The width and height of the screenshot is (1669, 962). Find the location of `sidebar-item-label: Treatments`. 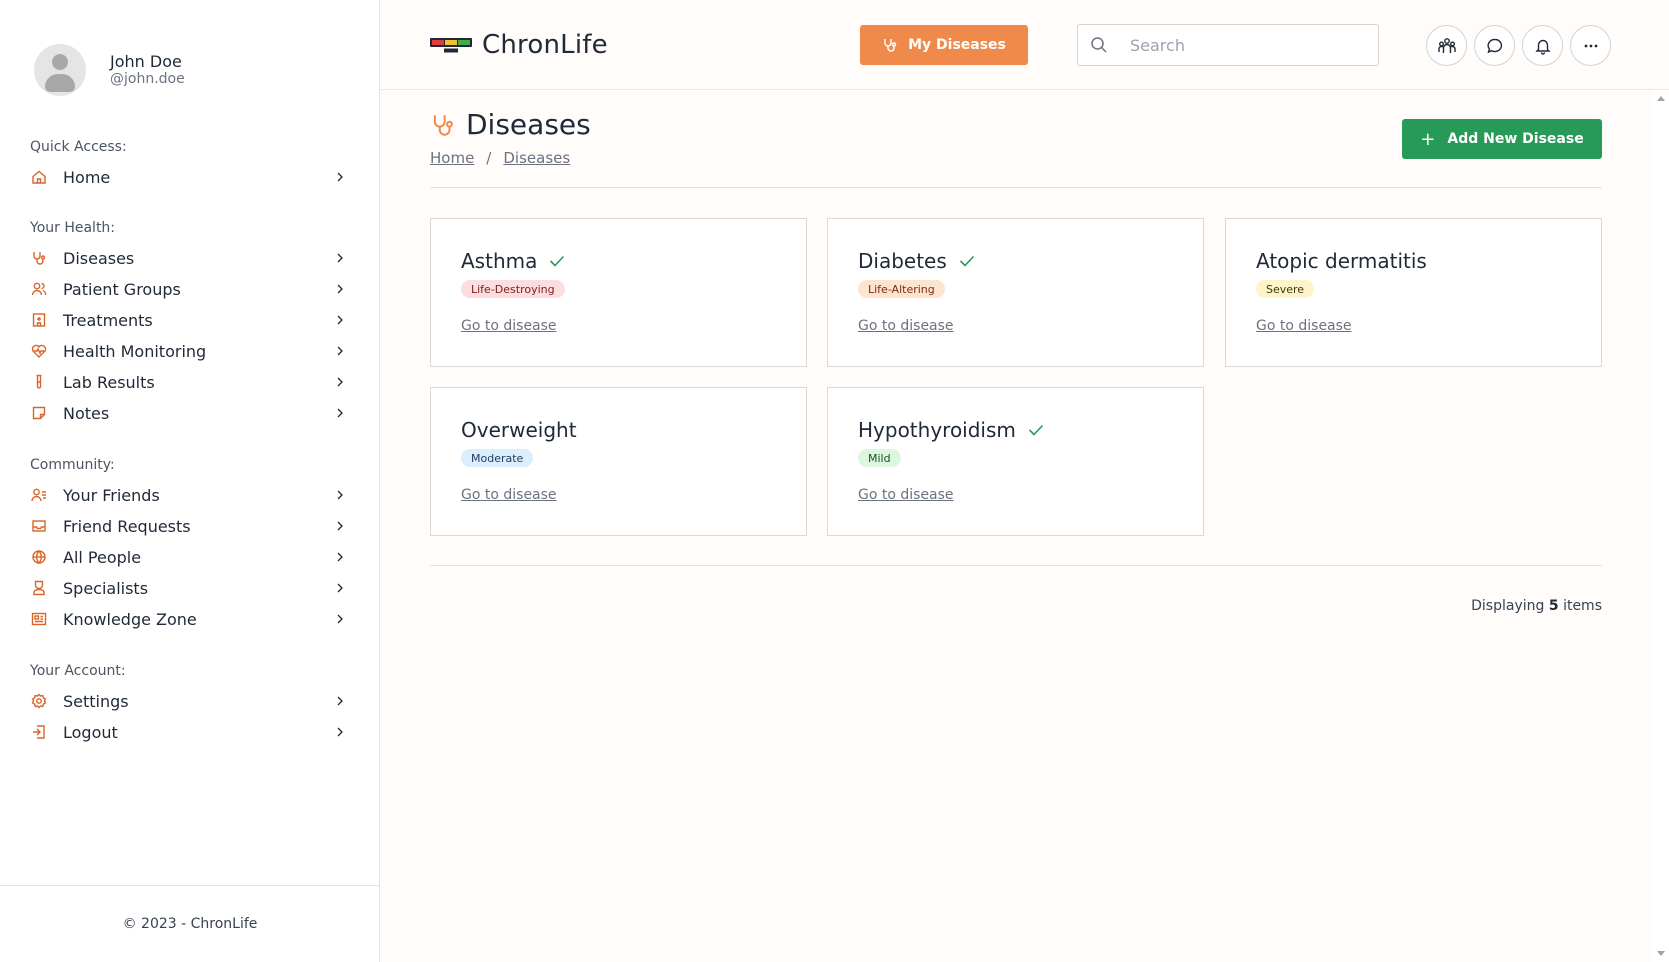

sidebar-item-label: Treatments is located at coordinates (108, 320).